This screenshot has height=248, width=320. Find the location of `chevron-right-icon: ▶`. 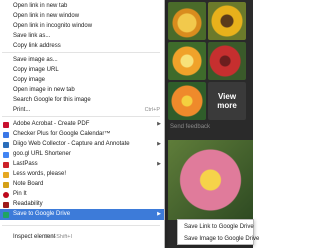

chevron-right-icon: ▶ is located at coordinates (159, 214).